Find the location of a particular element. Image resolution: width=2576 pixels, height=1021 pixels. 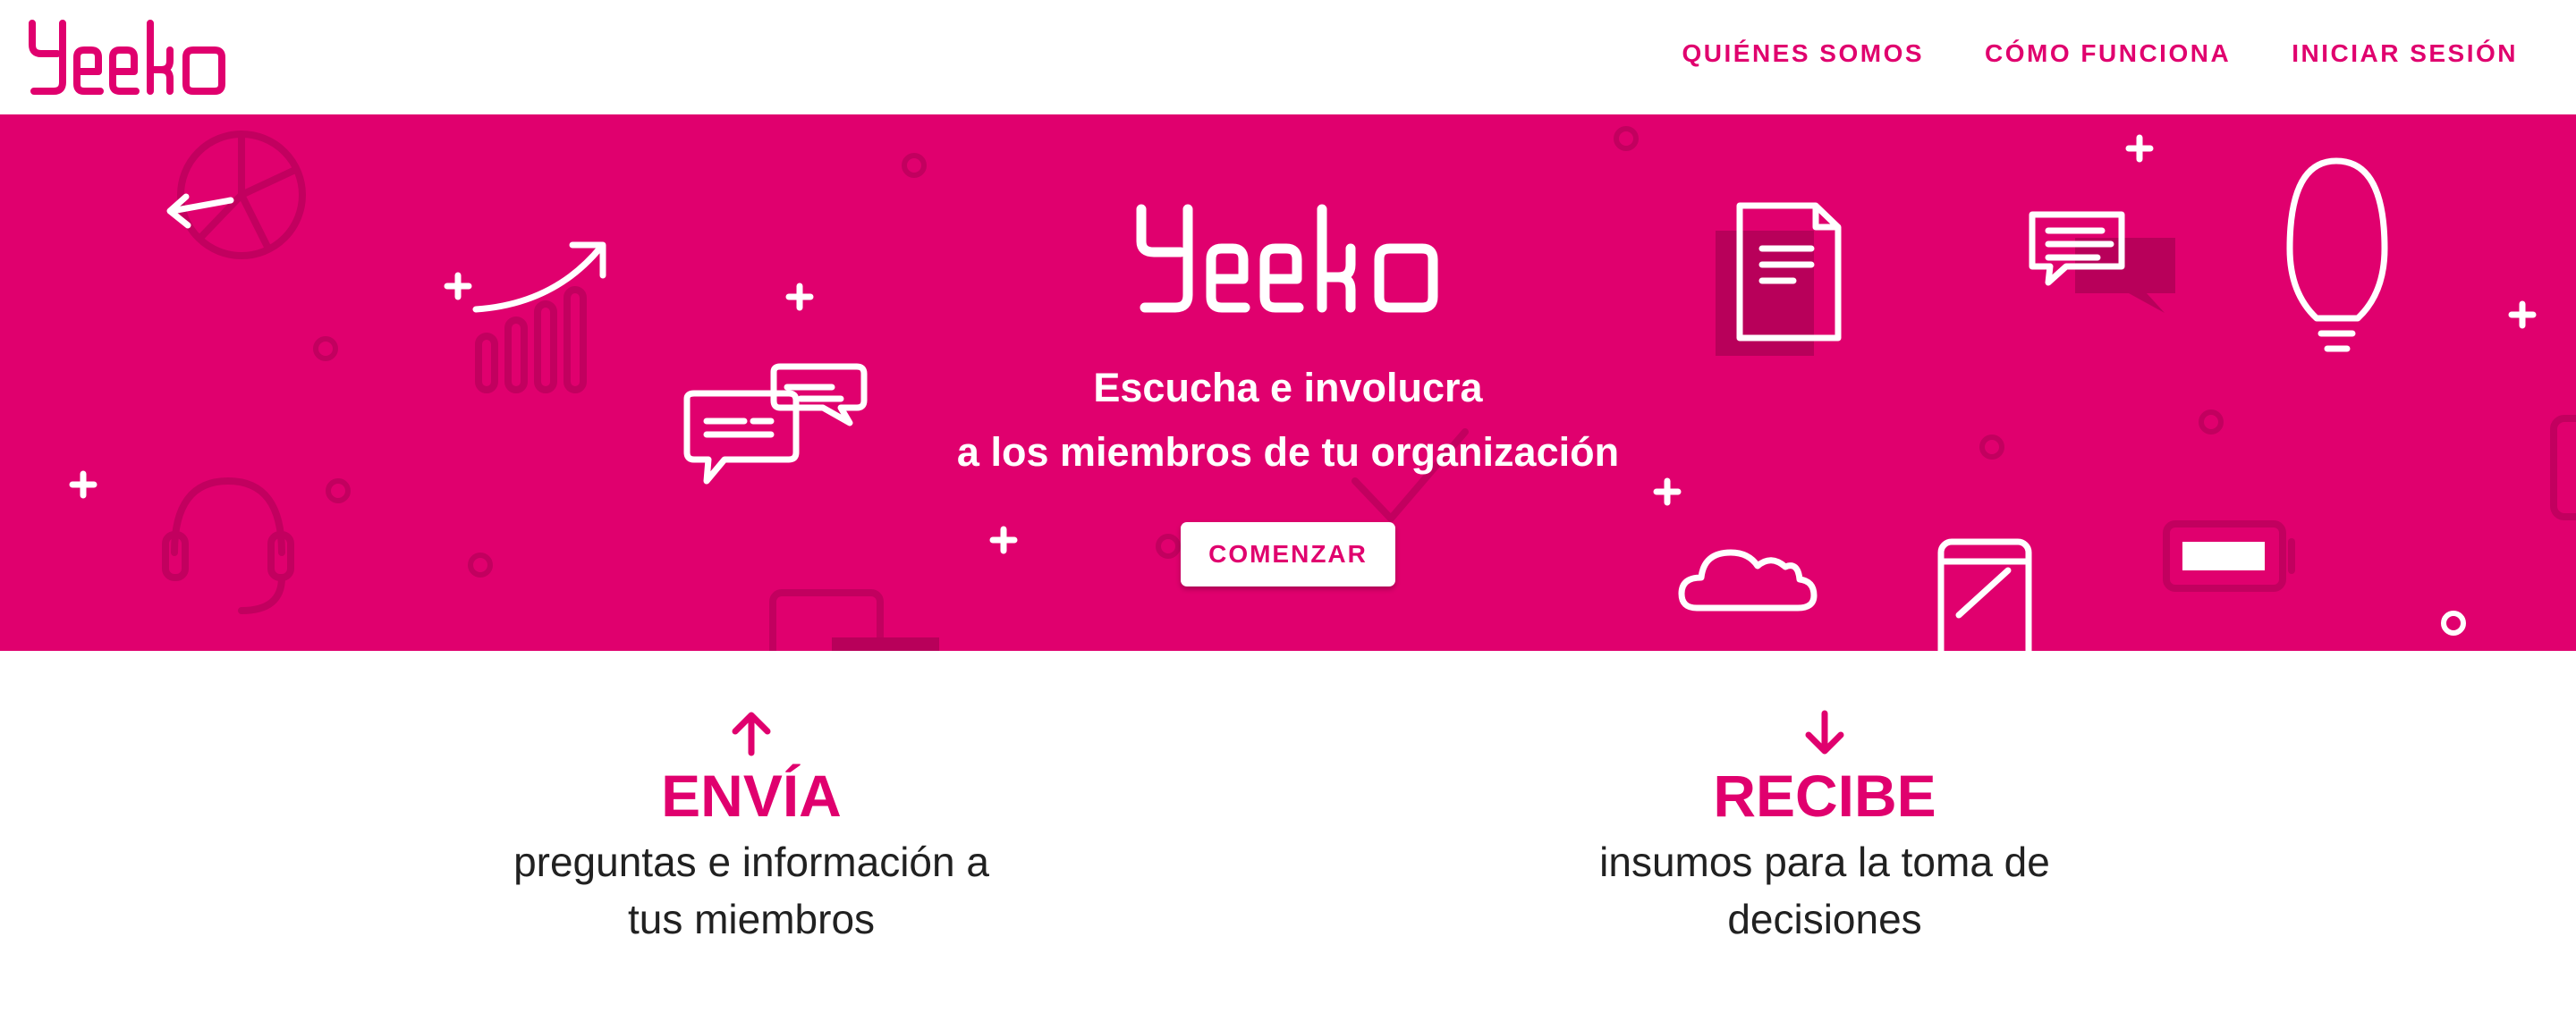

feature-receive-desc: insumos para la toma de decisiones is located at coordinates (1825, 890).